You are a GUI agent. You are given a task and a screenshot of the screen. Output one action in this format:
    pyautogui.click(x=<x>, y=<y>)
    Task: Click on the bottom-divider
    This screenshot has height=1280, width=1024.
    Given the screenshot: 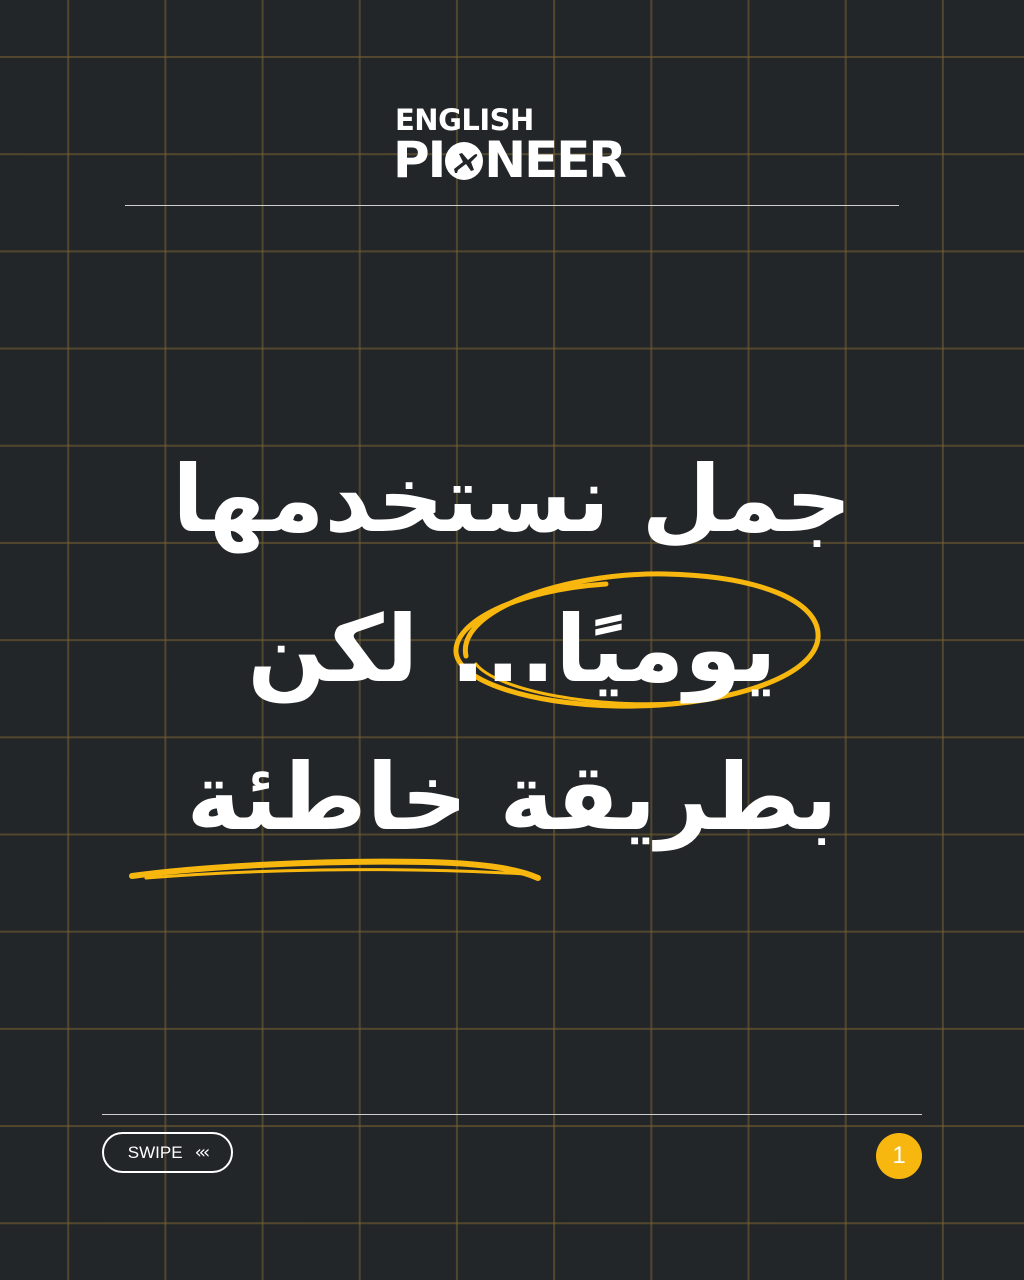 What is the action you would take?
    pyautogui.click(x=512, y=1114)
    